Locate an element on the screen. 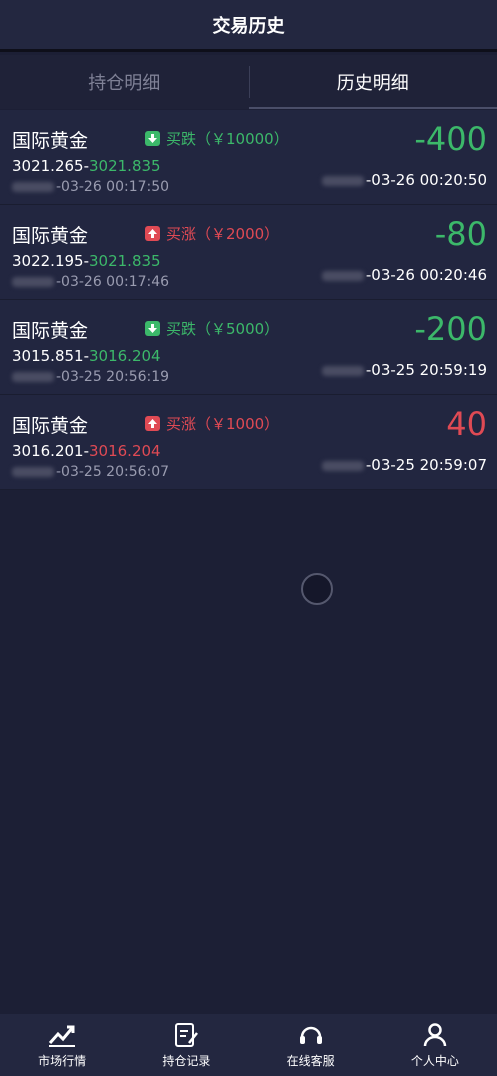 The height and width of the screenshot is (1076, 497). close-time-text: -03-25 20:59:07 is located at coordinates (426, 465).